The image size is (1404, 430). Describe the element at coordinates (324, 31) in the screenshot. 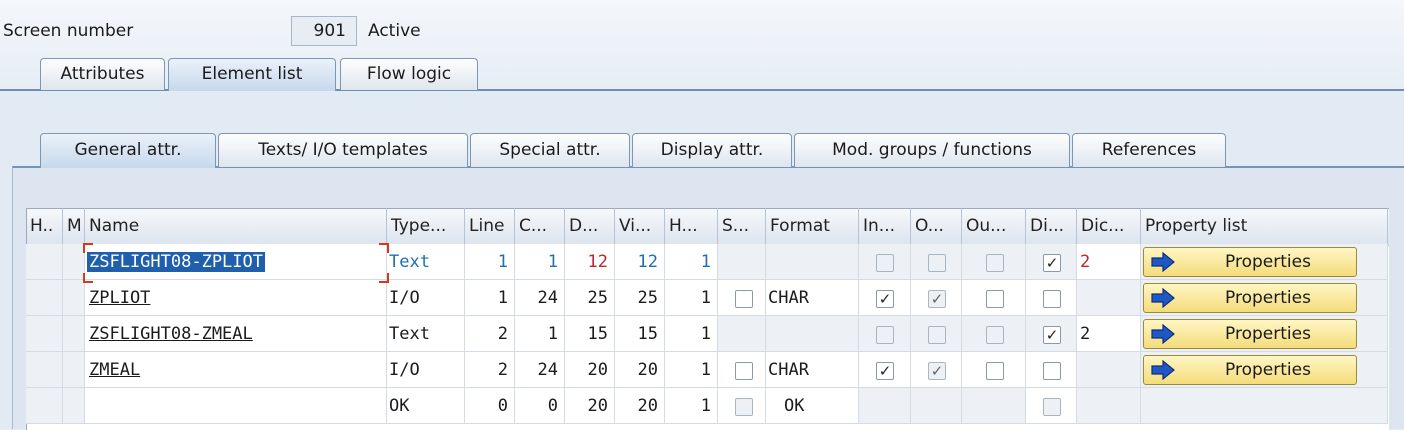

I see `screen-number-field: 901` at that location.